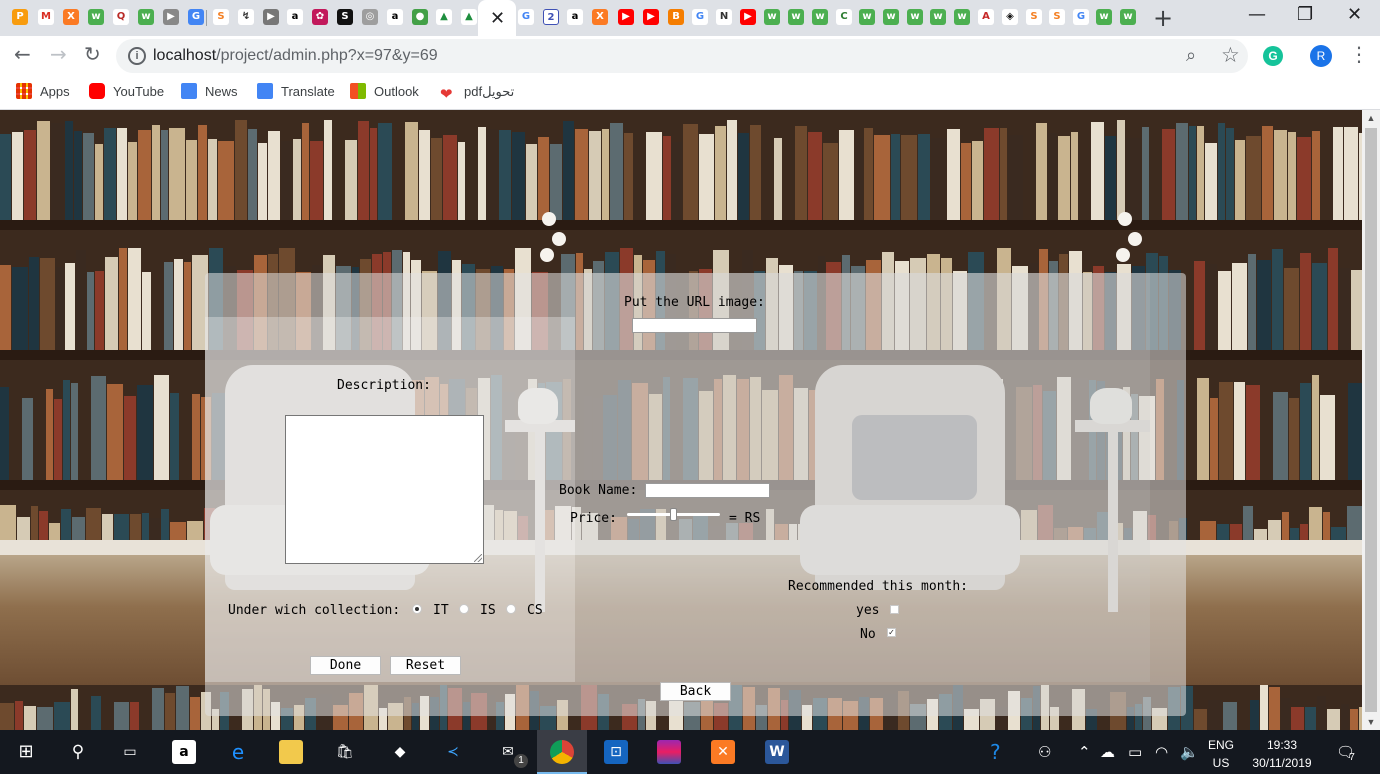 Image resolution: width=1380 pixels, height=774 pixels. Describe the element at coordinates (1163, 18) in the screenshot. I see `new-tab-icon: +` at that location.